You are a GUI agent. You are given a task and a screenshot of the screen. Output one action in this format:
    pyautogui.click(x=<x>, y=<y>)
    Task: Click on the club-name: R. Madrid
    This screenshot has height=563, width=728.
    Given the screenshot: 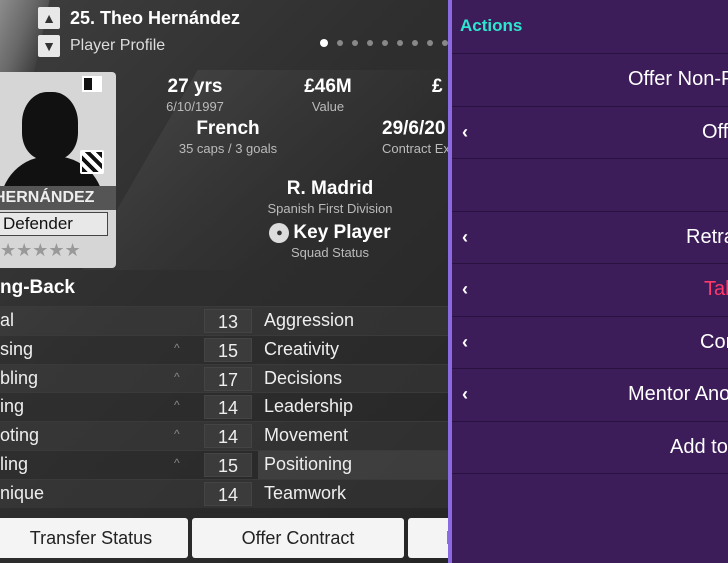 What is the action you would take?
    pyautogui.click(x=330, y=189)
    